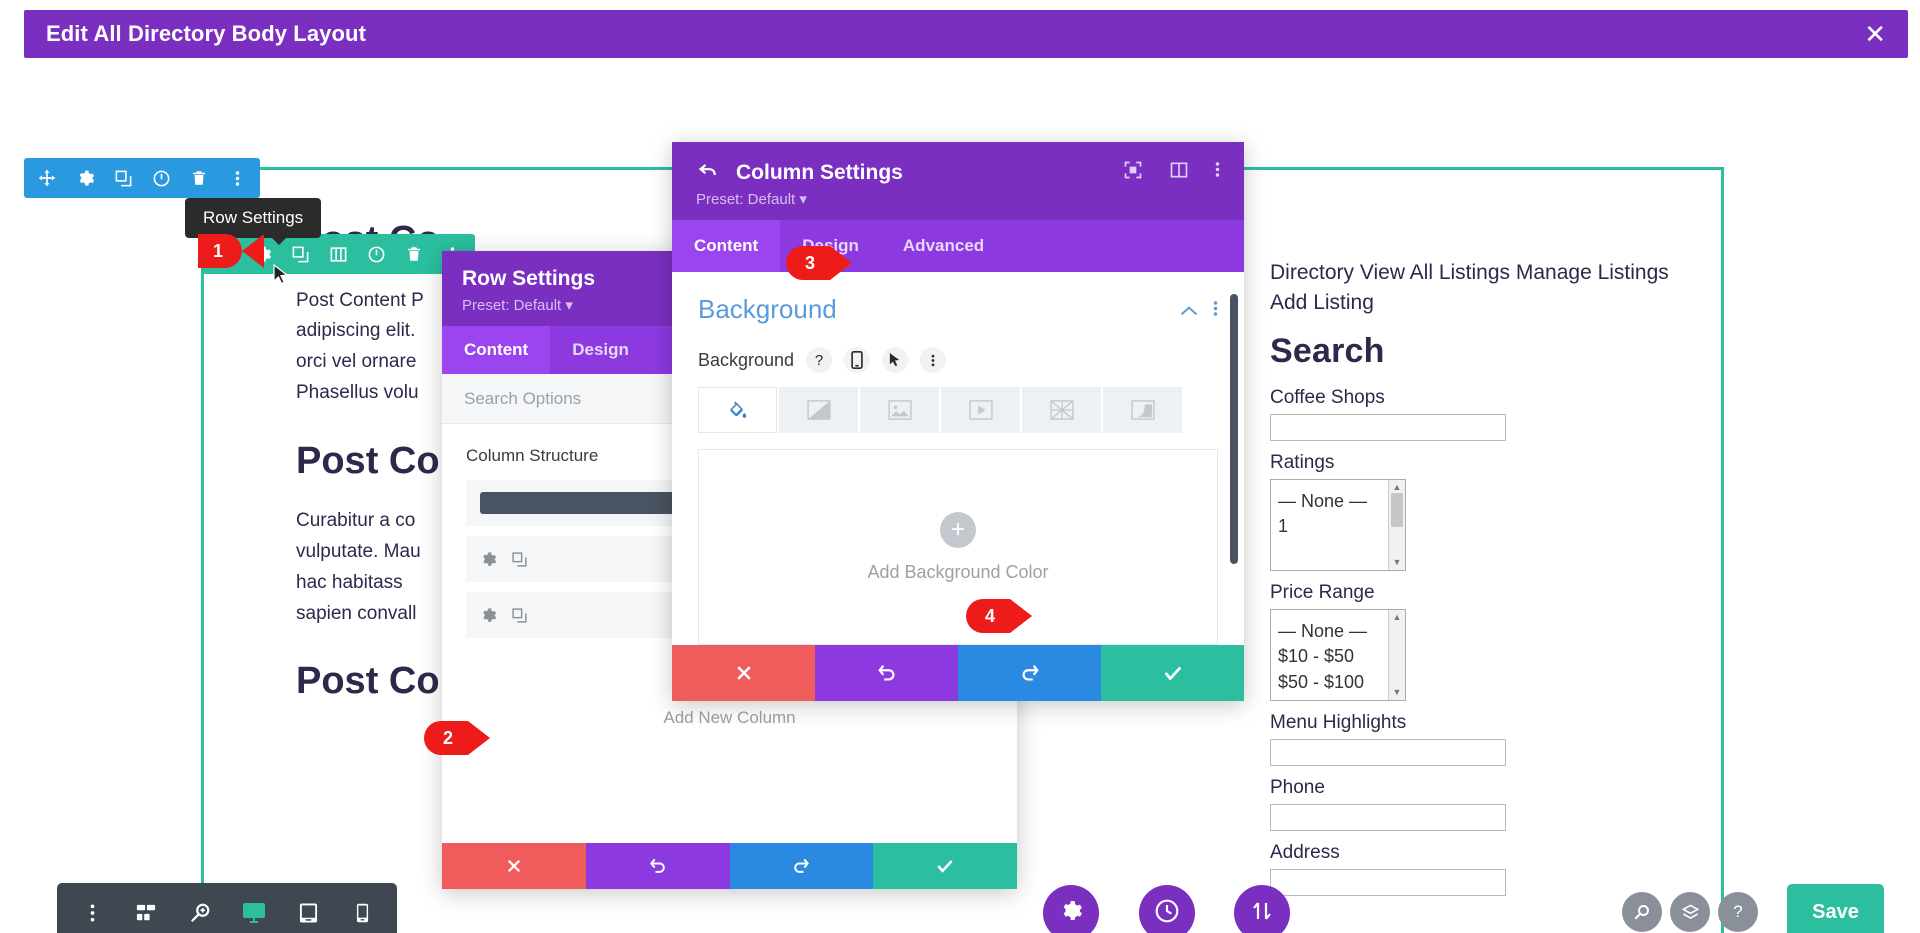 This screenshot has height=933, width=1920. What do you see at coordinates (338, 254) in the screenshot?
I see `columns-icon` at bounding box center [338, 254].